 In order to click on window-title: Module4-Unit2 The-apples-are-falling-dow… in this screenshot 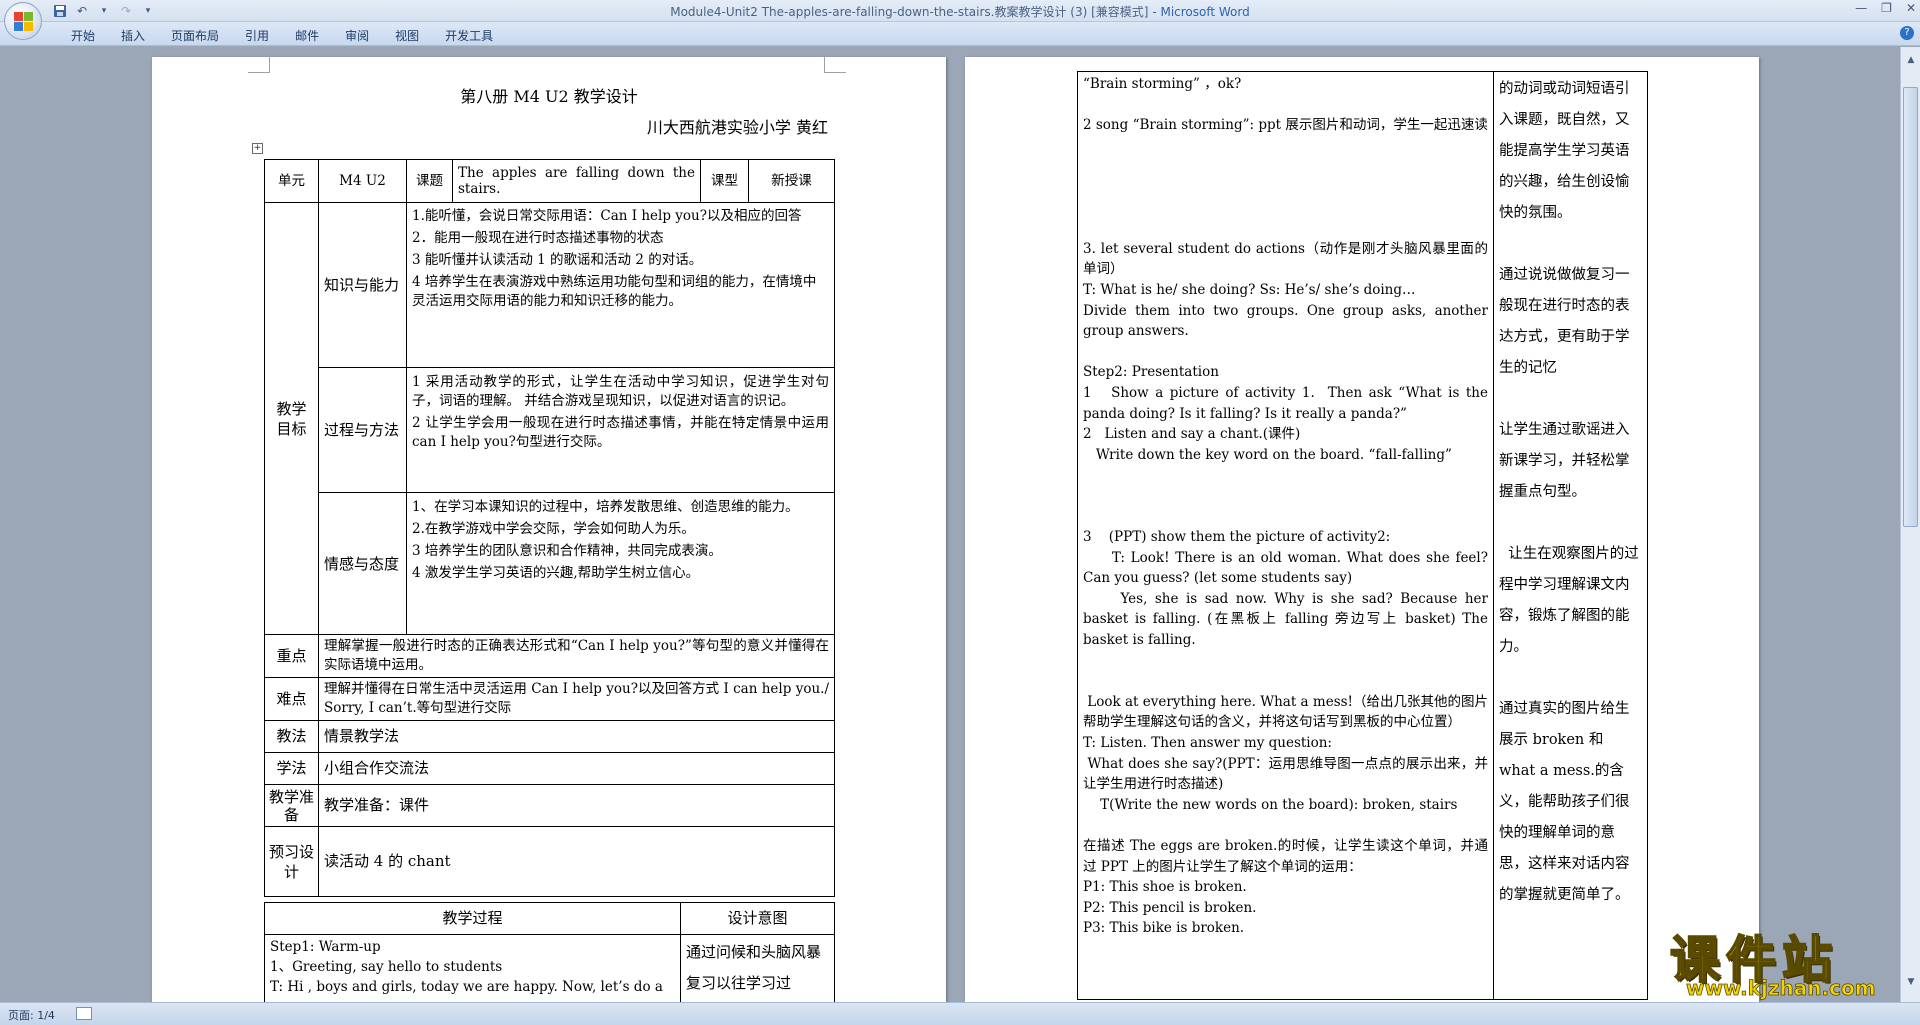, I will do `click(960, 12)`.